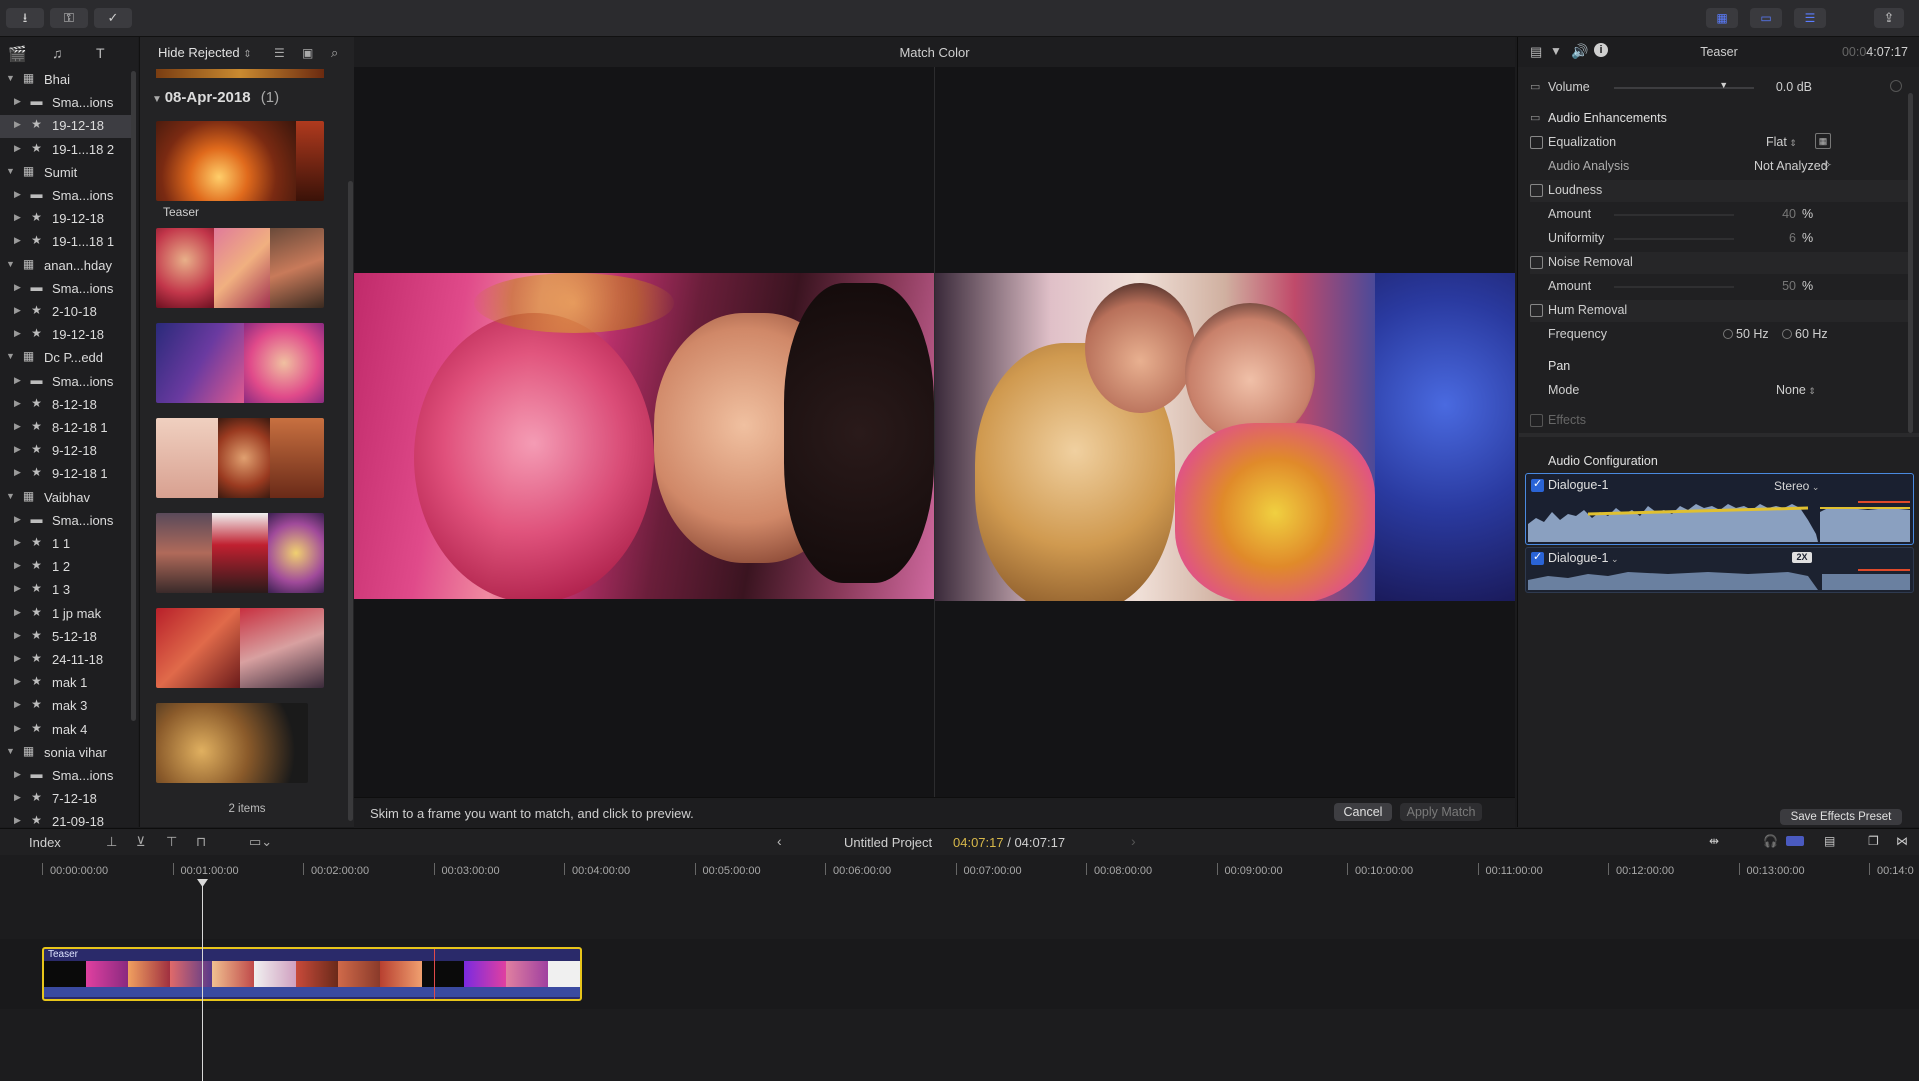  Describe the element at coordinates (1363, 812) in the screenshot. I see `cancel-button: Cancel` at that location.